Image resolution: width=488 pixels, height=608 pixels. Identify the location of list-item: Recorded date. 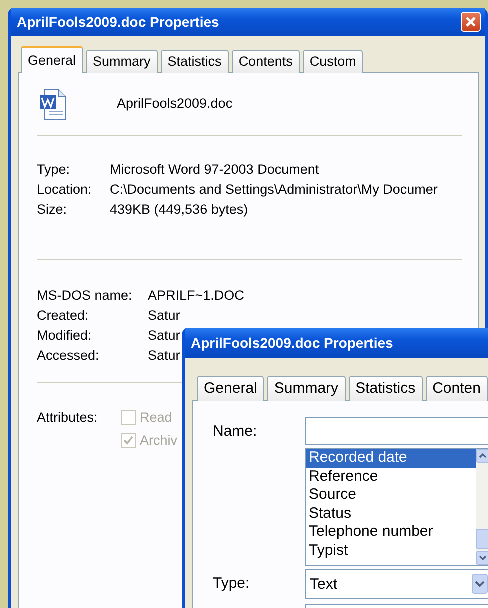
(391, 458).